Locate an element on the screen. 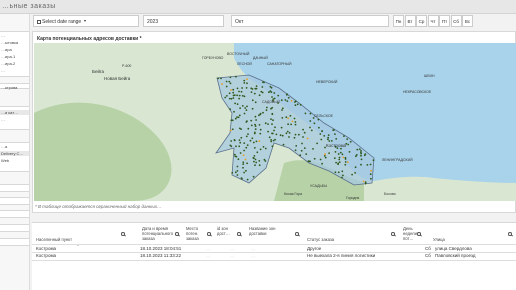 The image size is (516, 290). search-icon is located at coordinates (209, 234).